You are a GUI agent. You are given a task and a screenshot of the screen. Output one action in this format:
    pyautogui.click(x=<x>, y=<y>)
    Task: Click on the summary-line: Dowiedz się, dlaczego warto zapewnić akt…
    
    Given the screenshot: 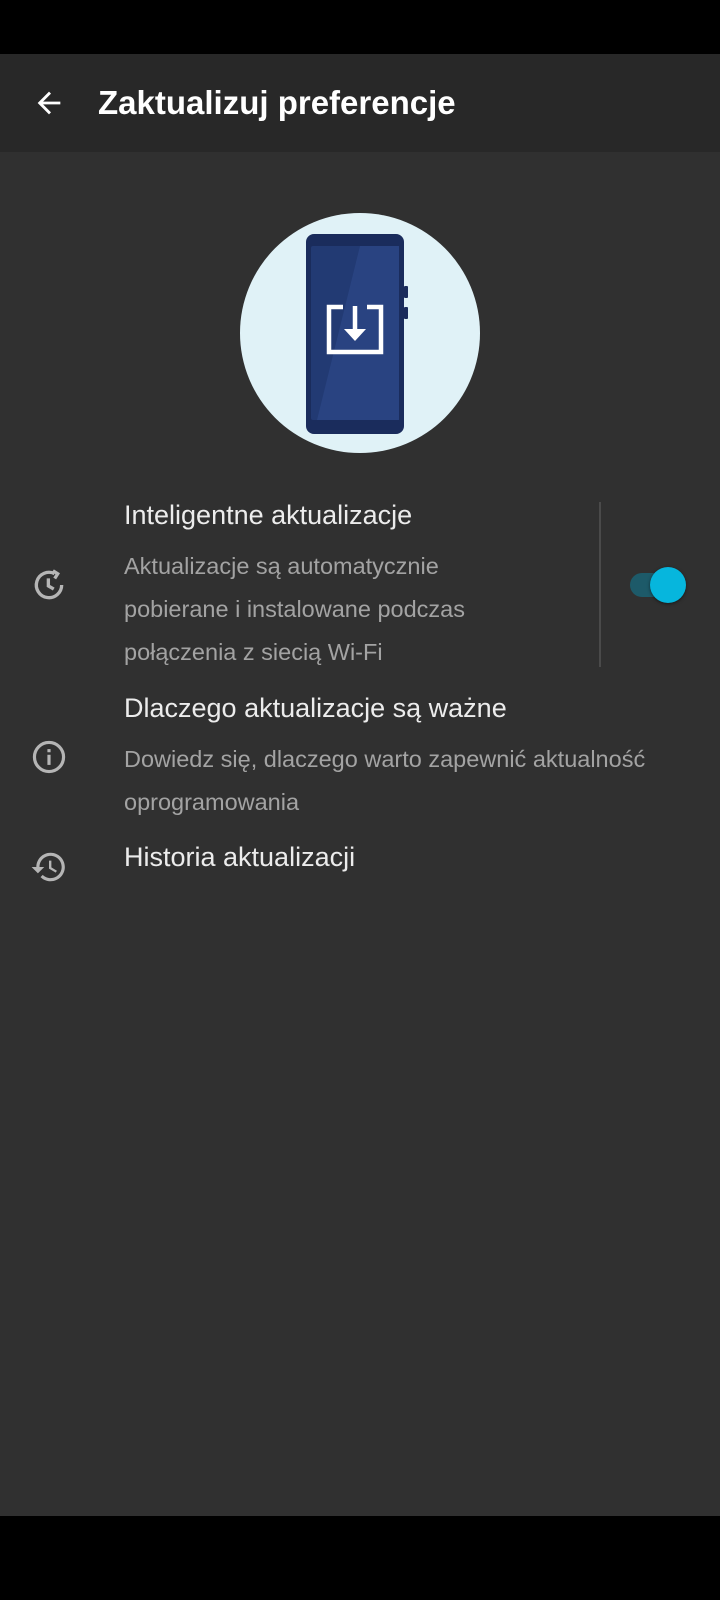 What is the action you would take?
    pyautogui.click(x=385, y=759)
    